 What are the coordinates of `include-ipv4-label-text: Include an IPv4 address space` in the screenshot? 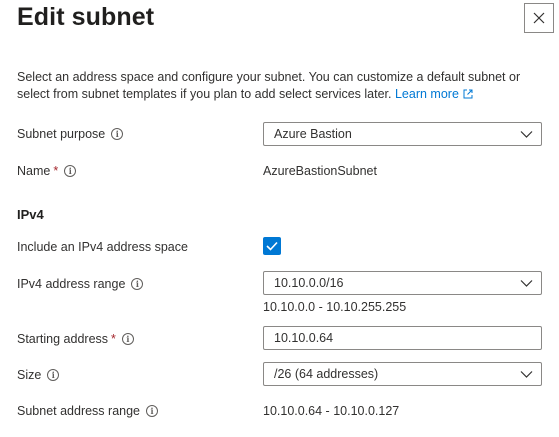 It's located at (102, 247).